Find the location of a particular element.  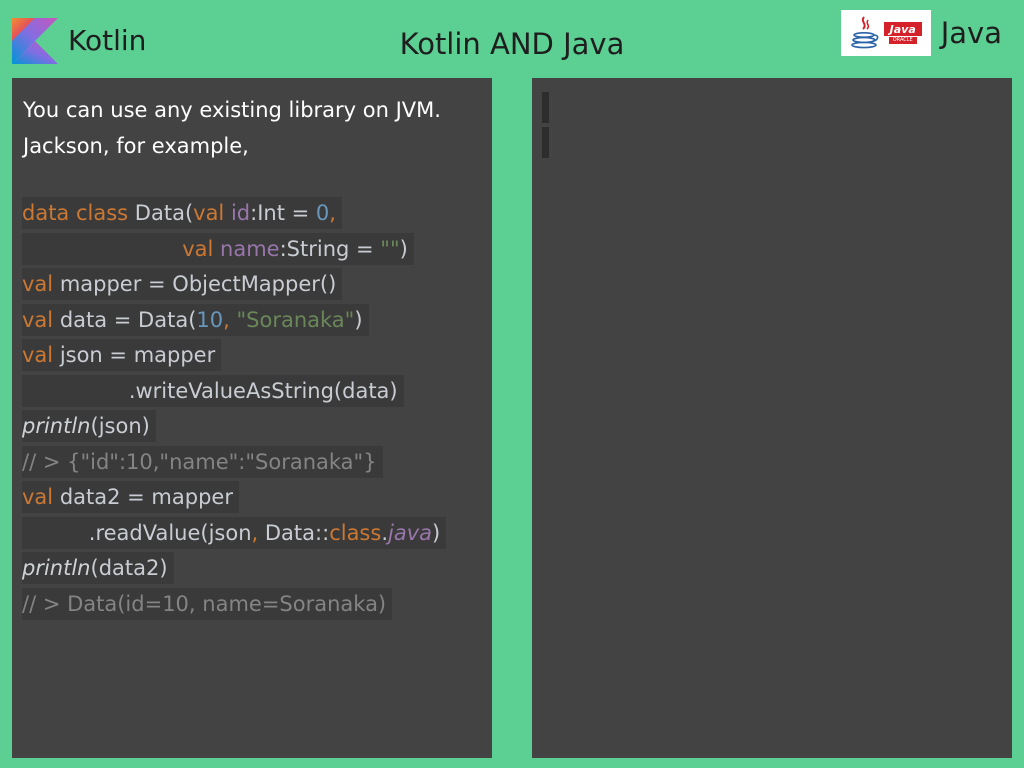

code-line: data class Data(val id:Int = 0, is located at coordinates (234, 215).